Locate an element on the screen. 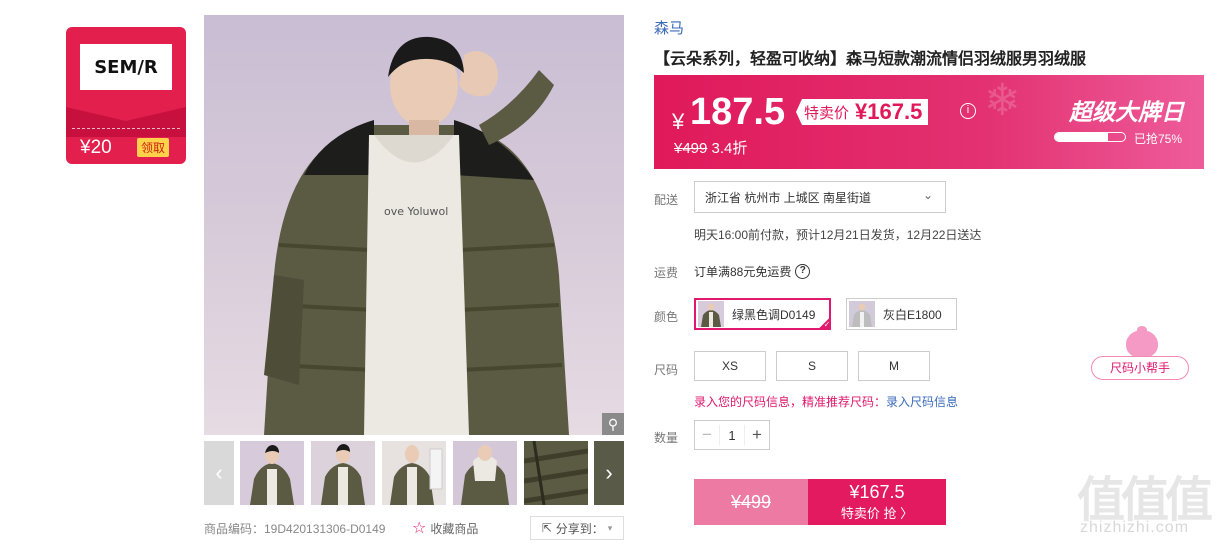 Image resolution: width=1226 pixels, height=544 pixels. currency-symbol: ¥ is located at coordinates (678, 121).